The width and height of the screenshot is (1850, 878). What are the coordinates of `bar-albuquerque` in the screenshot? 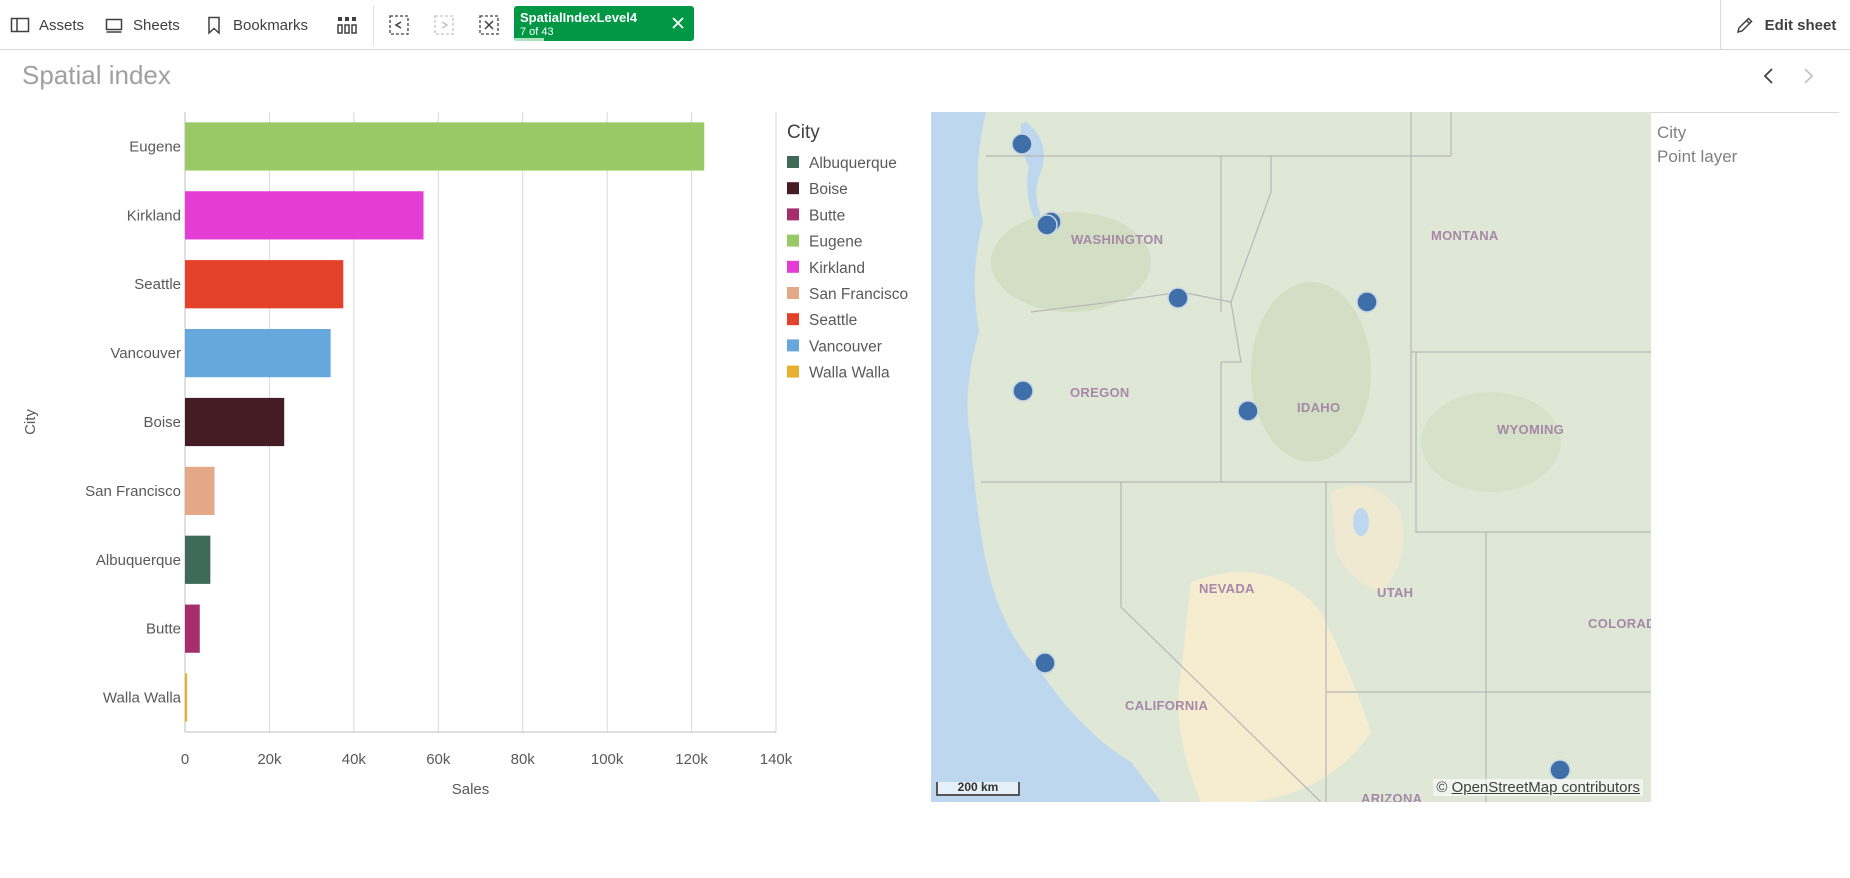 It's located at (198, 559).